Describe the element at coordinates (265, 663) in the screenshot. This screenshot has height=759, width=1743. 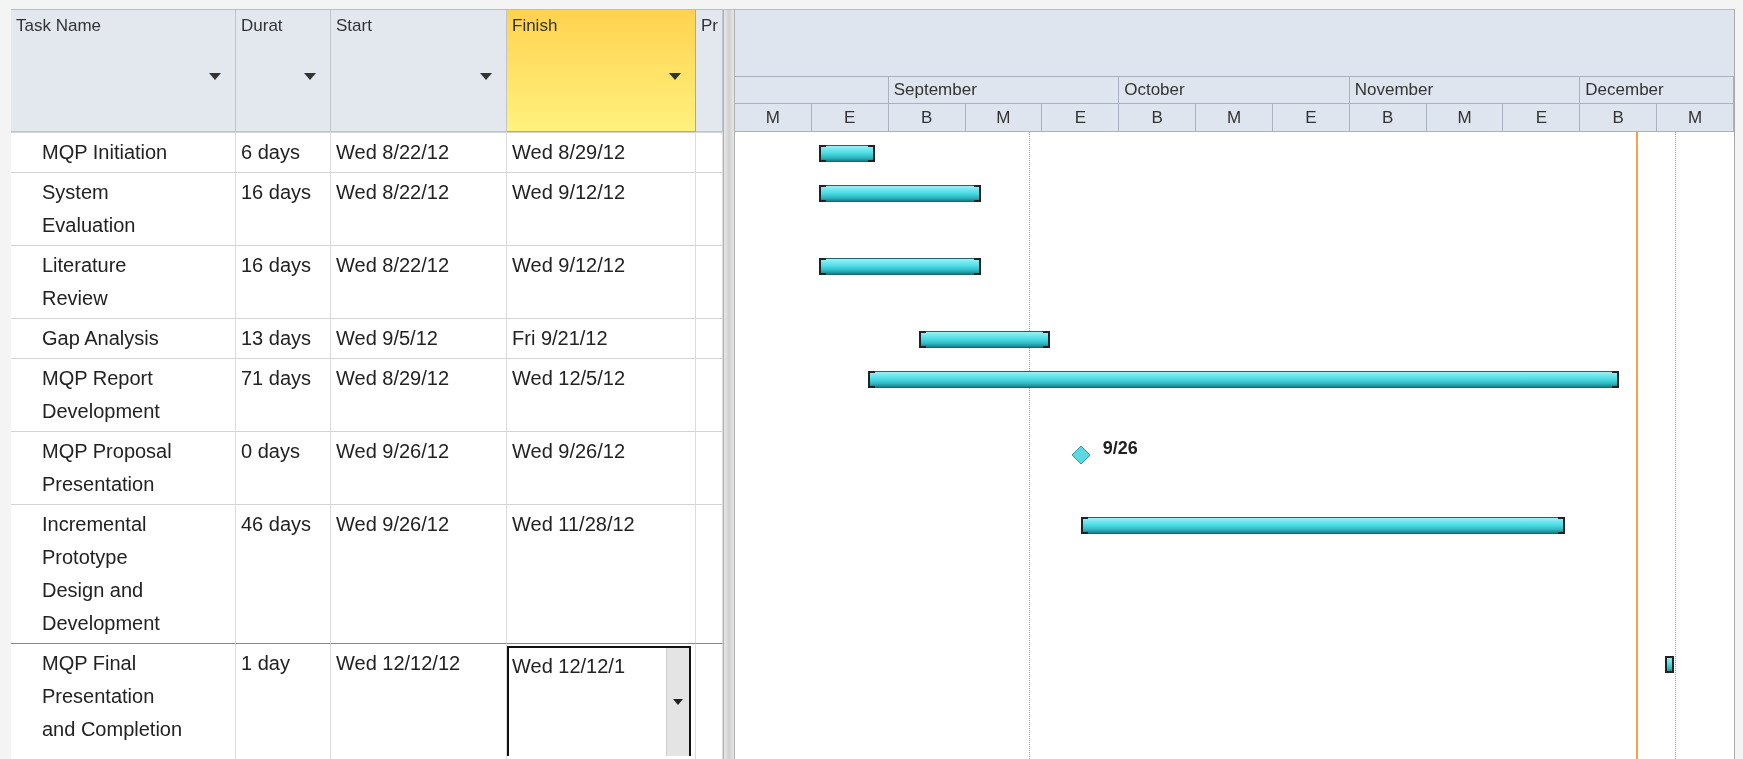
I see `duration-text: 1 day` at that location.